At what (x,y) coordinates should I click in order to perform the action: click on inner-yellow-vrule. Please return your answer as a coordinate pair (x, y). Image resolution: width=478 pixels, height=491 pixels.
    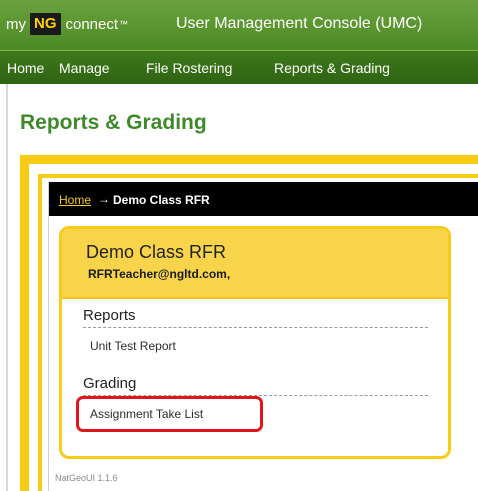
    Looking at the image, I should click on (40, 332).